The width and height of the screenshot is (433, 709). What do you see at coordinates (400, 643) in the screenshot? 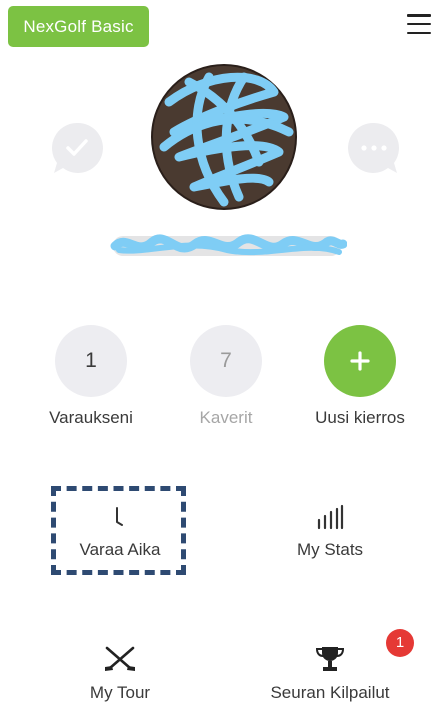
I see `notification-badge: 1` at bounding box center [400, 643].